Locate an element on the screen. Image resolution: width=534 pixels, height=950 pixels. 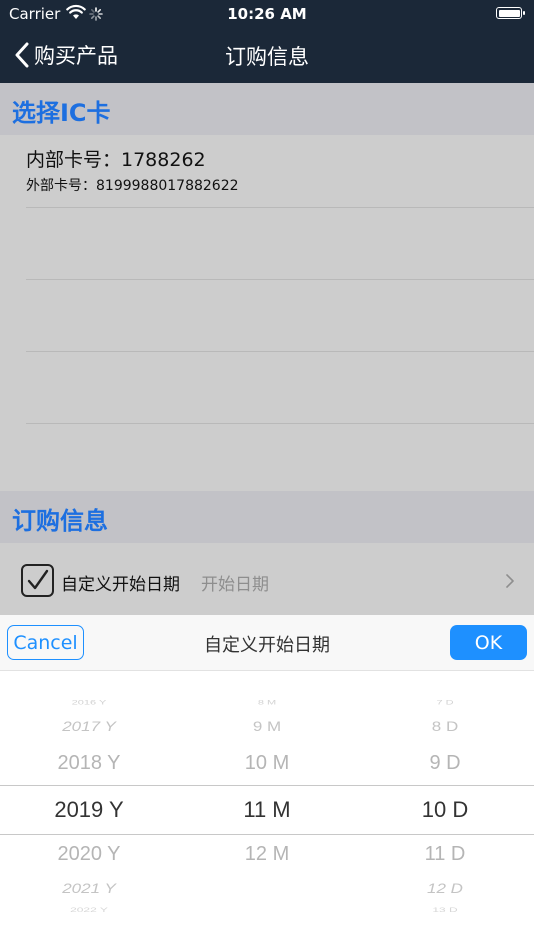
navigation-bar: 购买产品 订购信息 is located at coordinates (267, 55).